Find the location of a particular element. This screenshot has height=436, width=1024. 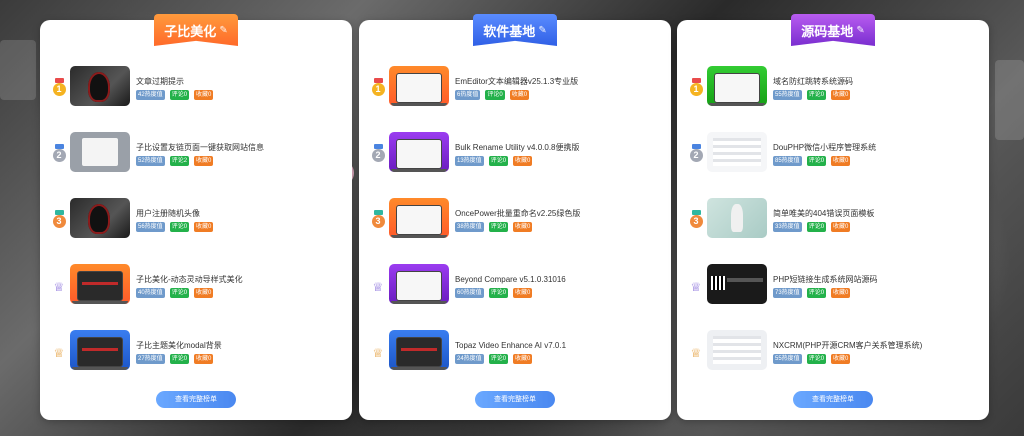

panel-title: 子比美化 is located at coordinates (190, 31).